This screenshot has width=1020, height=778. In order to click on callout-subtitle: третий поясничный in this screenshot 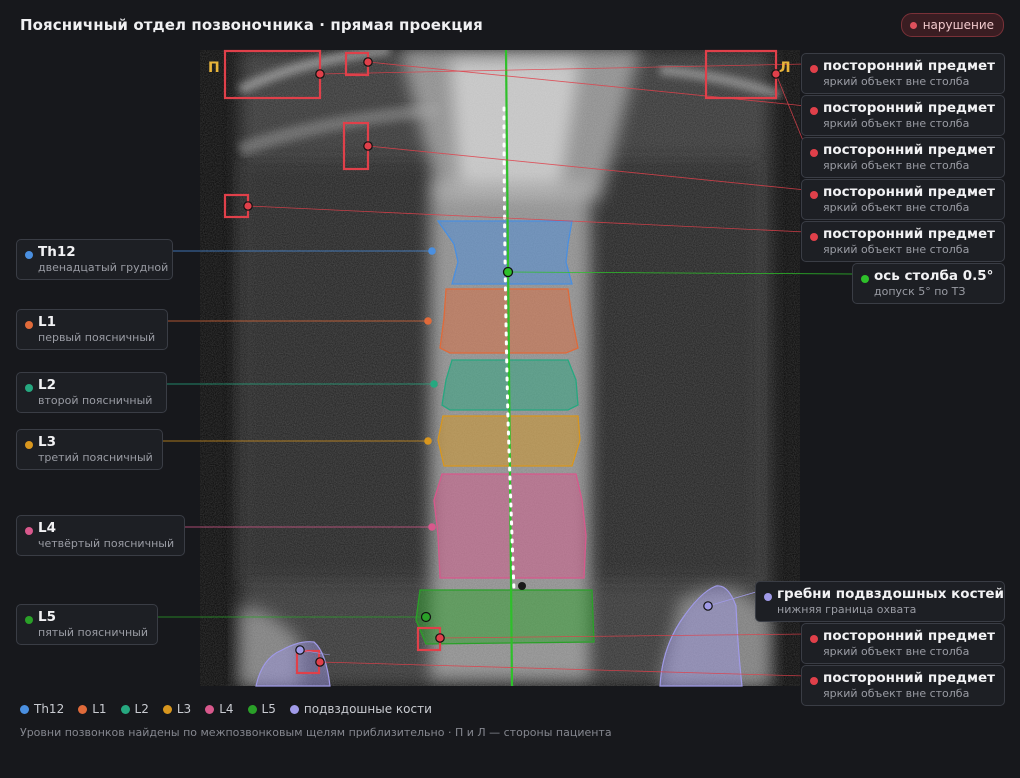, I will do `click(95, 457)`.